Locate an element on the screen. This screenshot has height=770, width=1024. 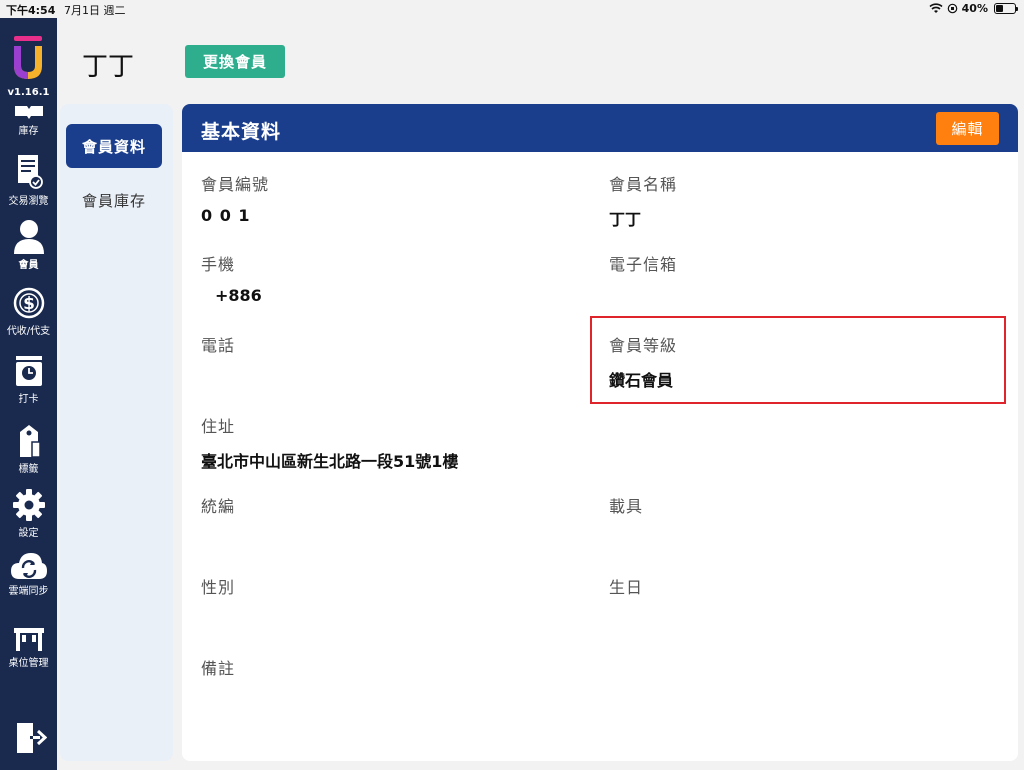
address-value: 臺北市中山區新生北路一段51號1樓 is located at coordinates (330, 461).